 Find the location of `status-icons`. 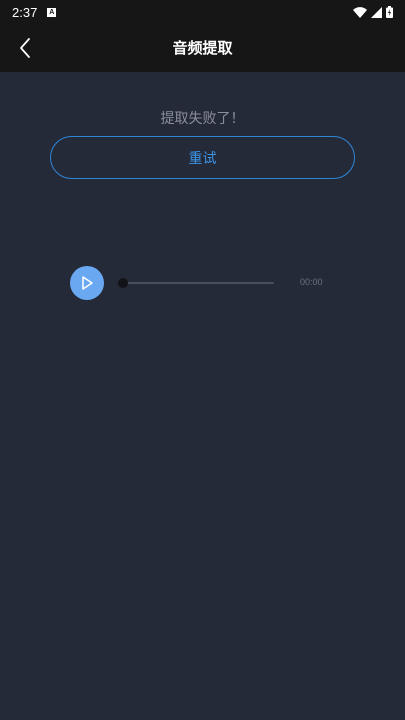

status-icons is located at coordinates (373, 12).